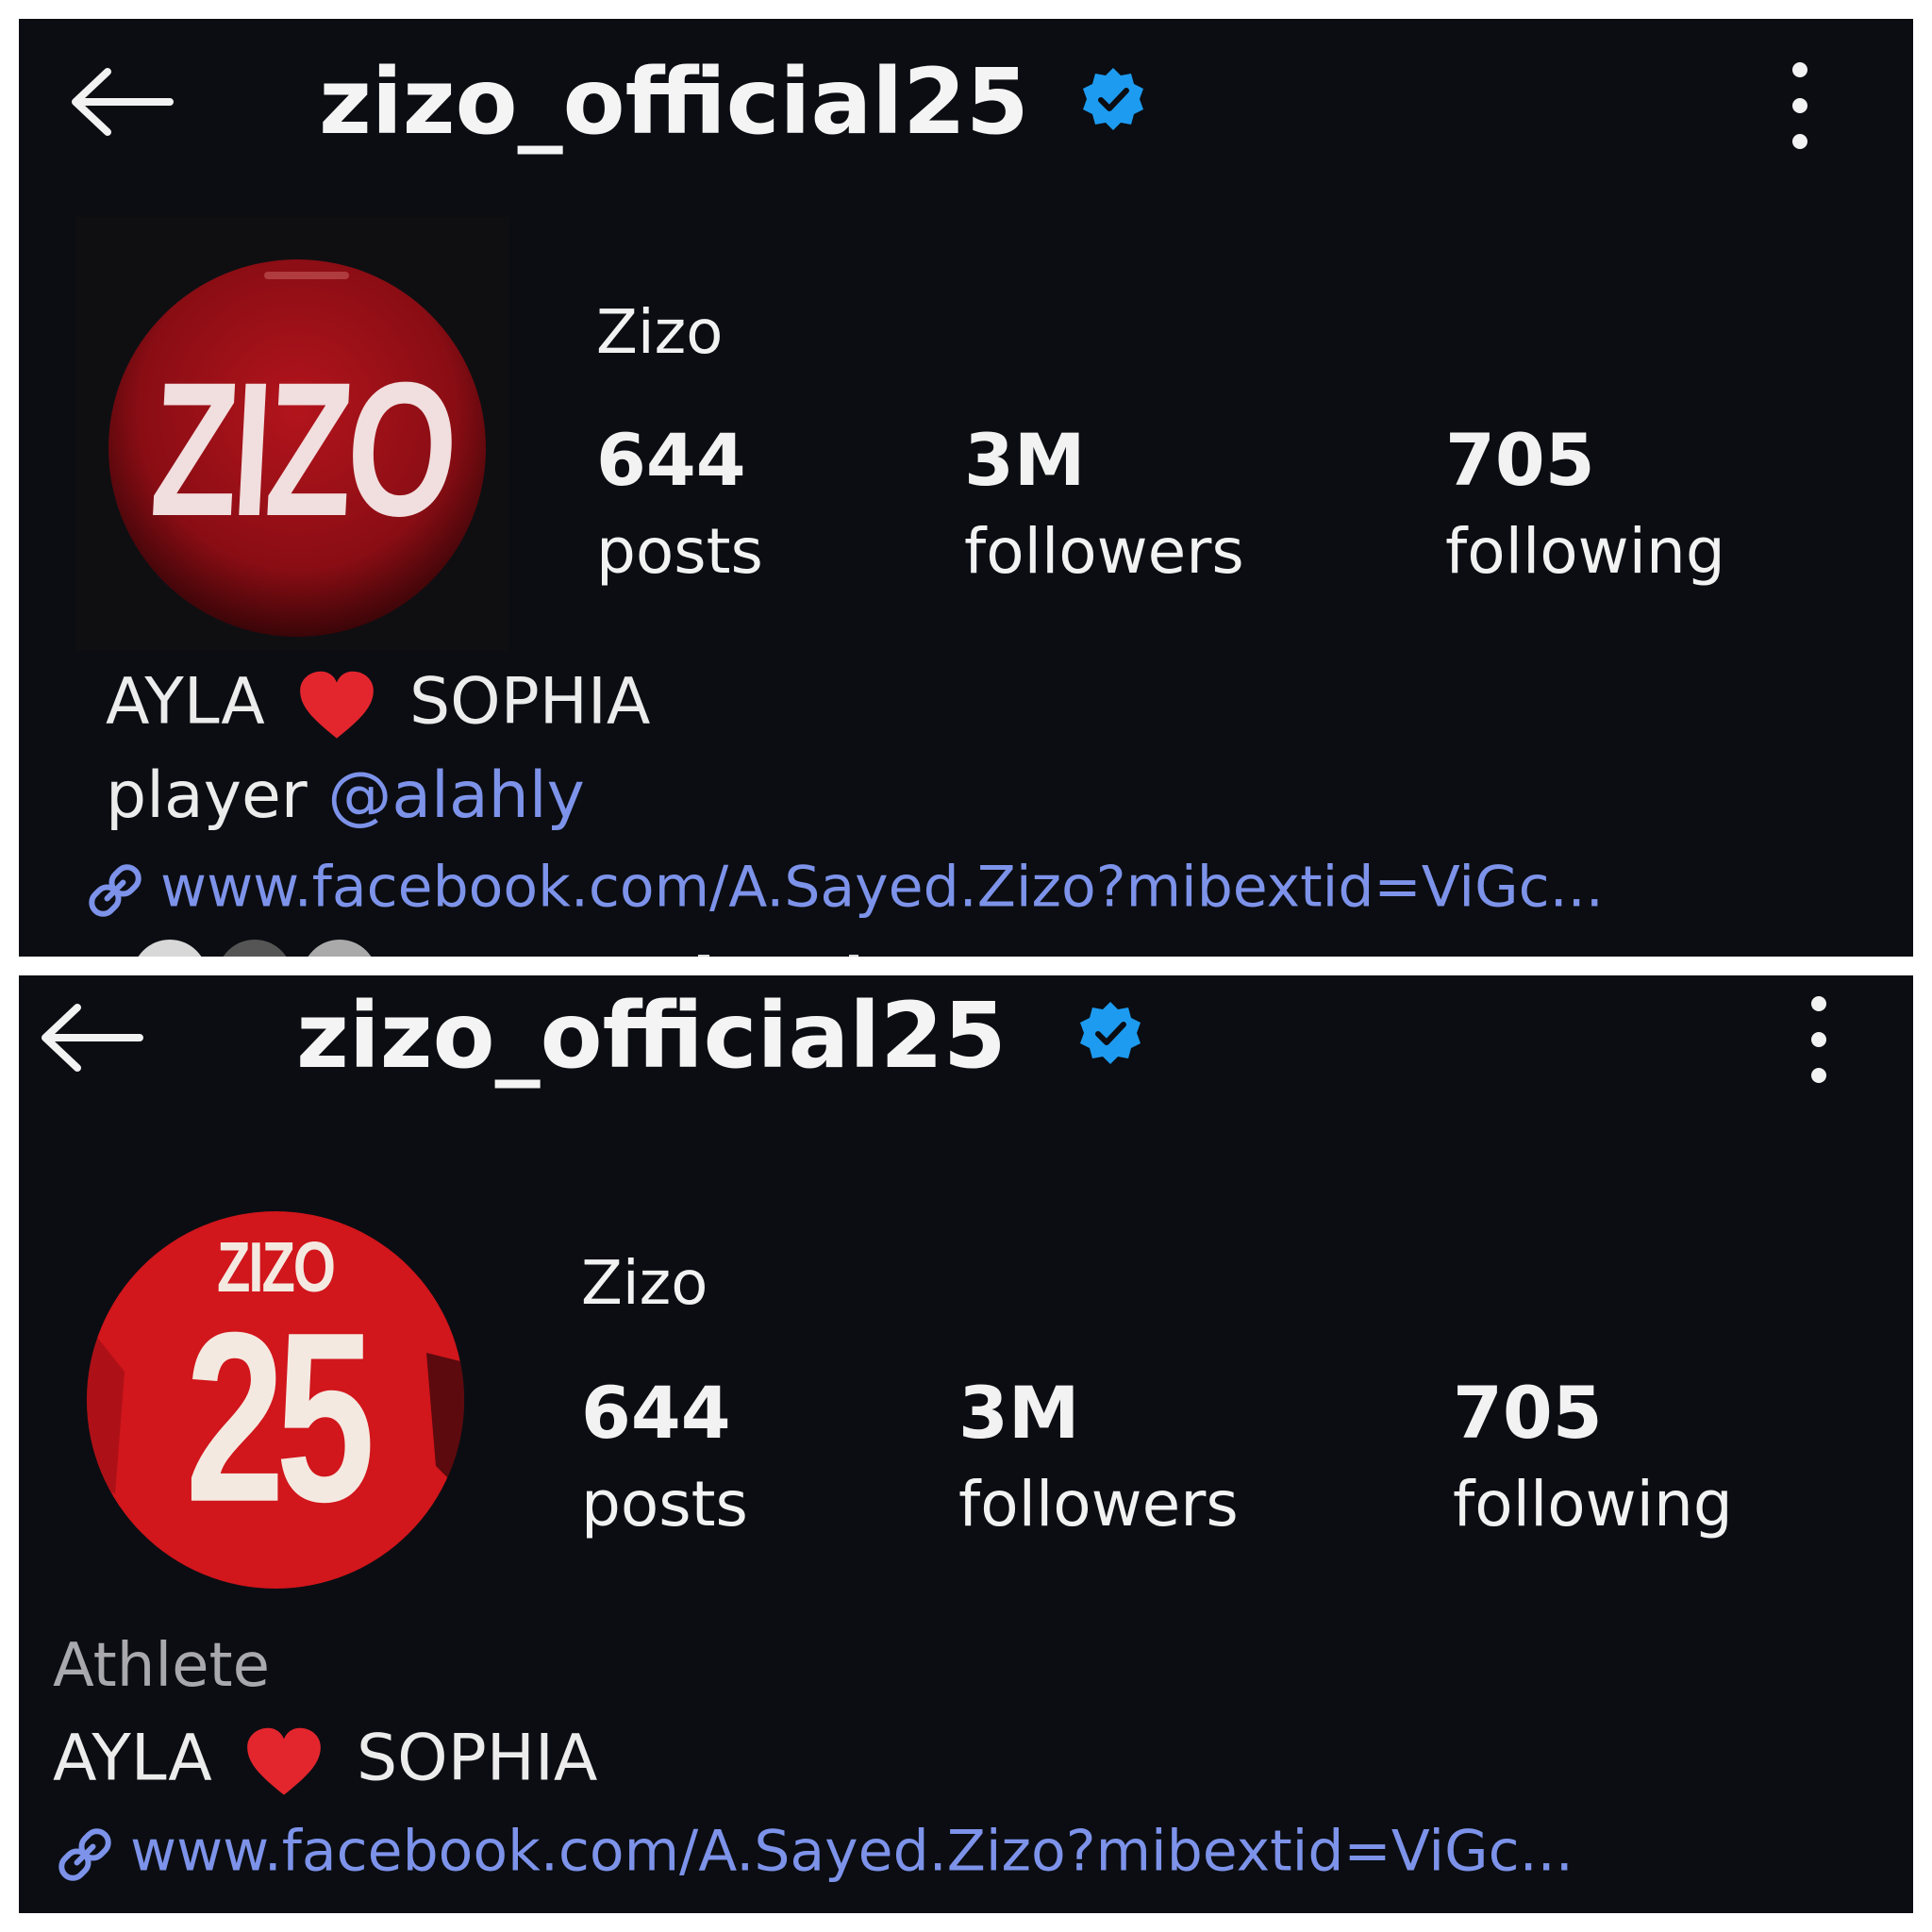  I want to click on mention-link: @alahly, so click(456, 795).